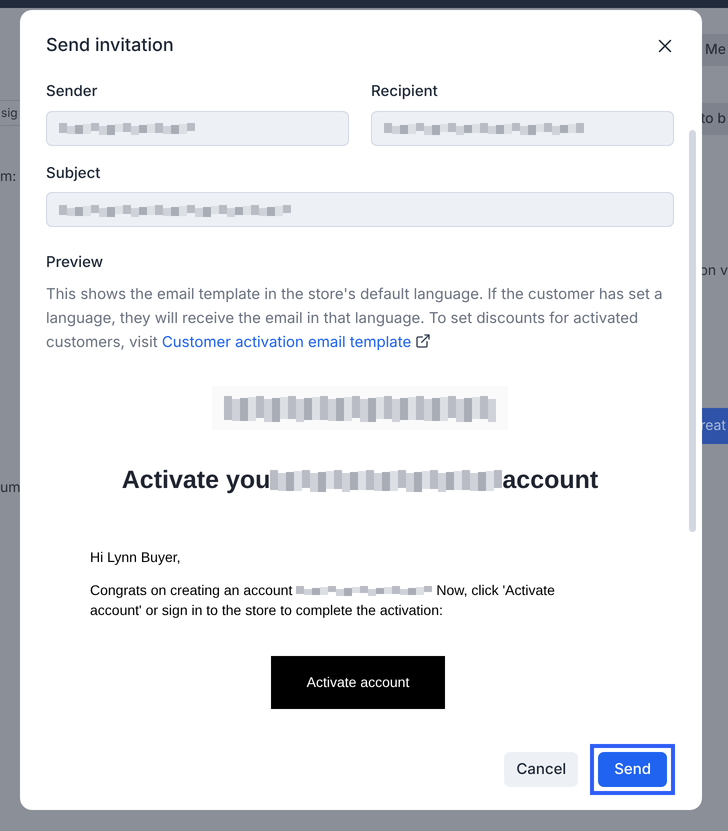 The image size is (728, 831). I want to click on scrollbar, so click(692, 331).